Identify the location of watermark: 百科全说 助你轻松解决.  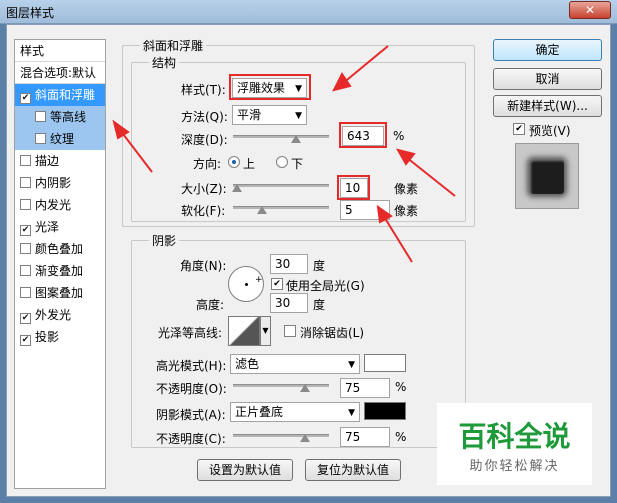
(514, 444).